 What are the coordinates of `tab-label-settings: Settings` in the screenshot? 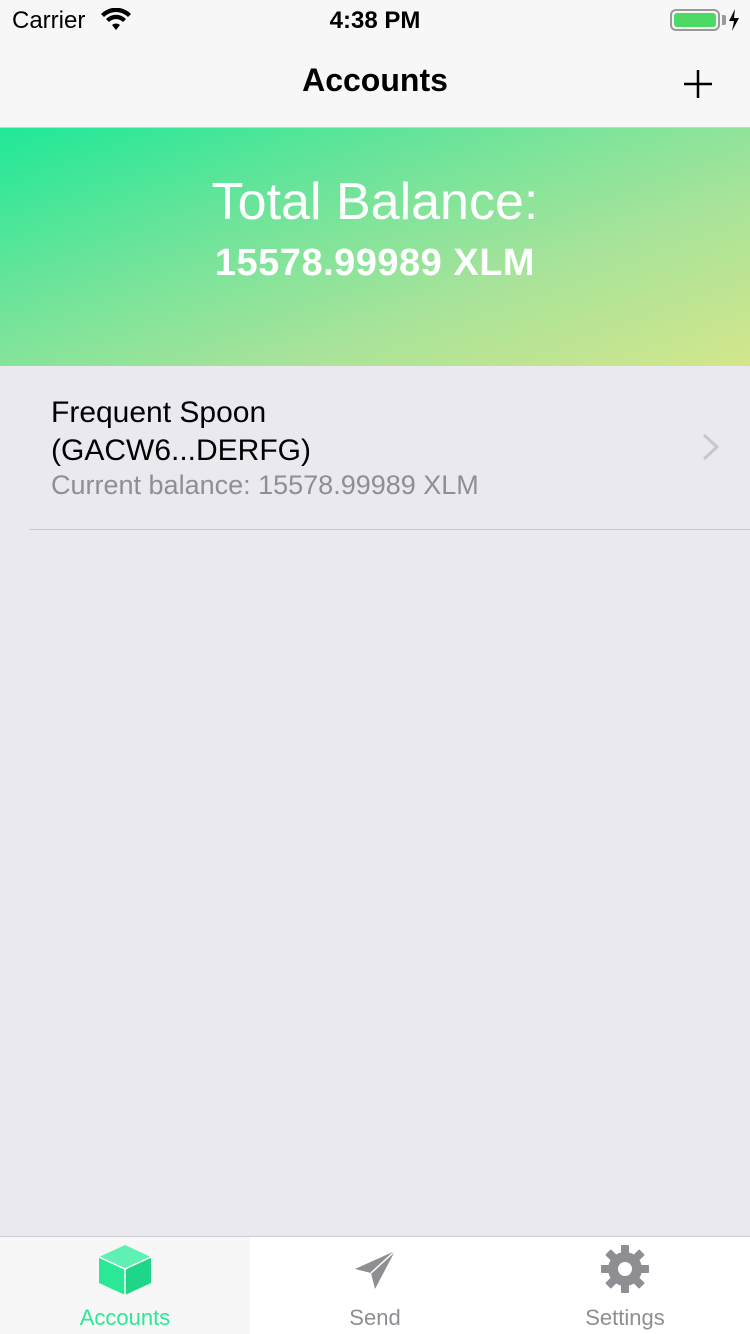 It's located at (625, 1317).